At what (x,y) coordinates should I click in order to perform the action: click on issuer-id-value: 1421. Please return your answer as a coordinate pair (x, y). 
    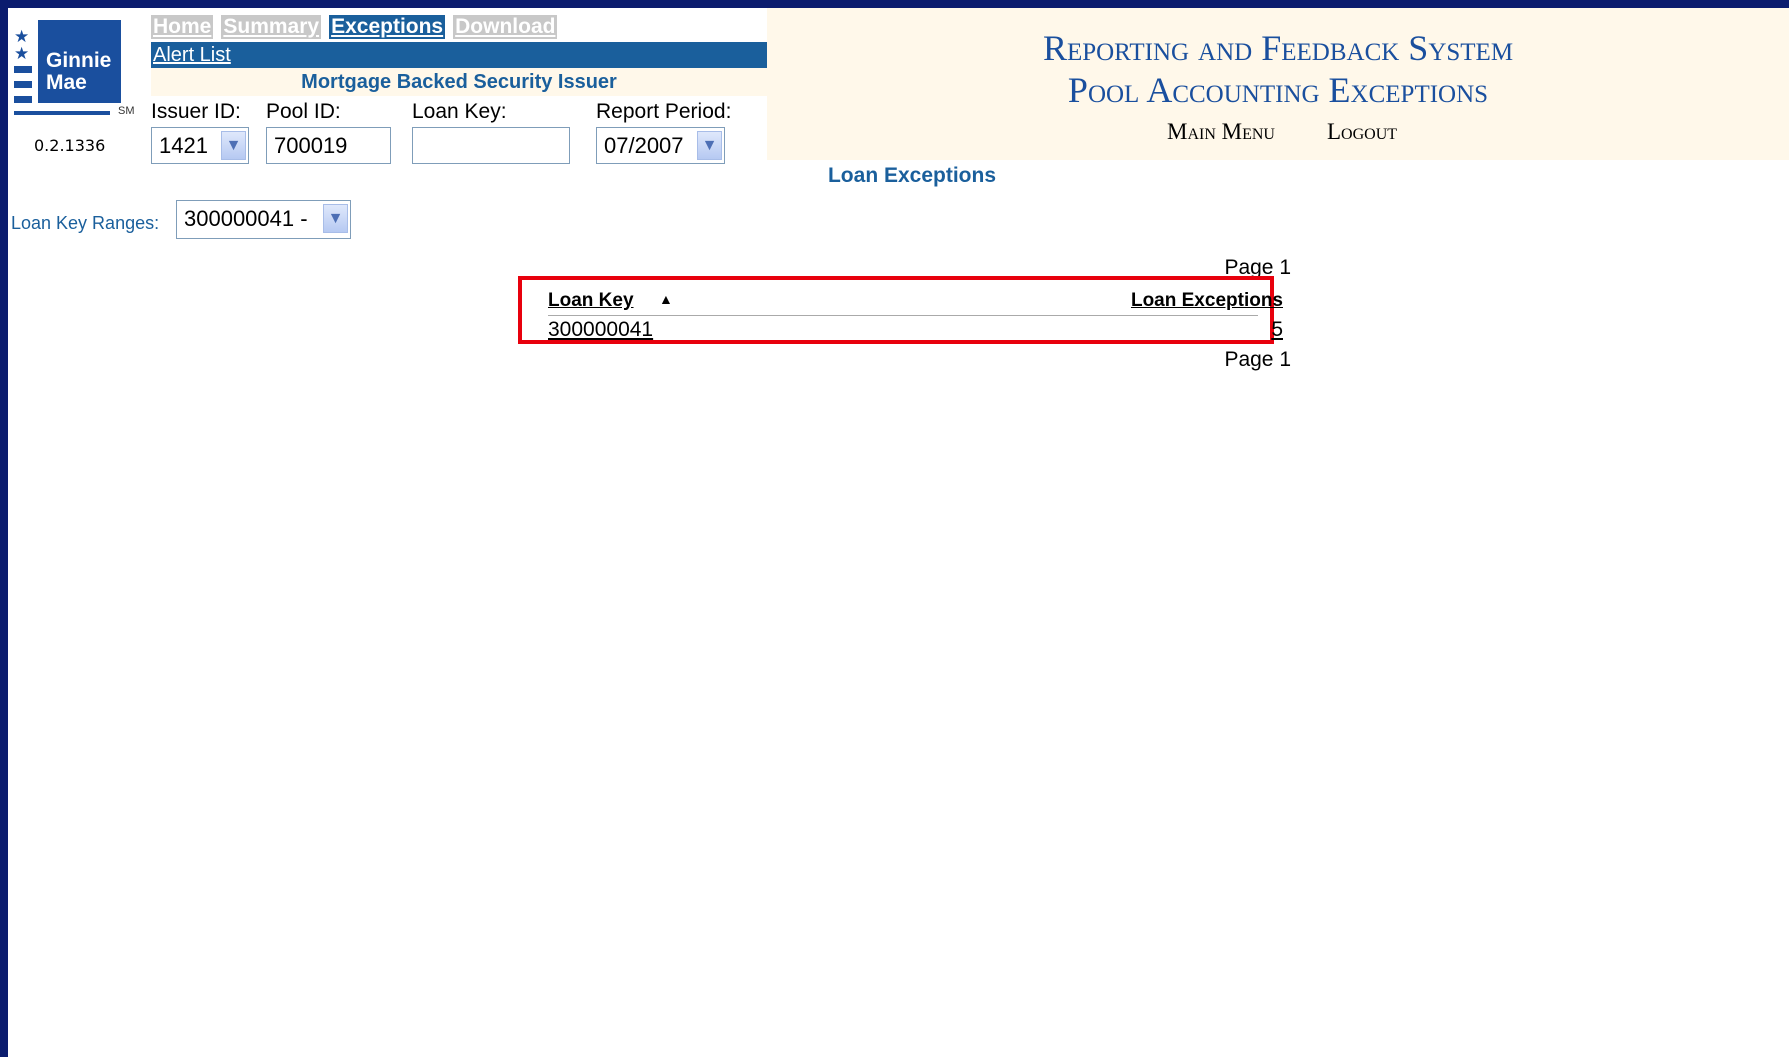
    Looking at the image, I should click on (183, 145).